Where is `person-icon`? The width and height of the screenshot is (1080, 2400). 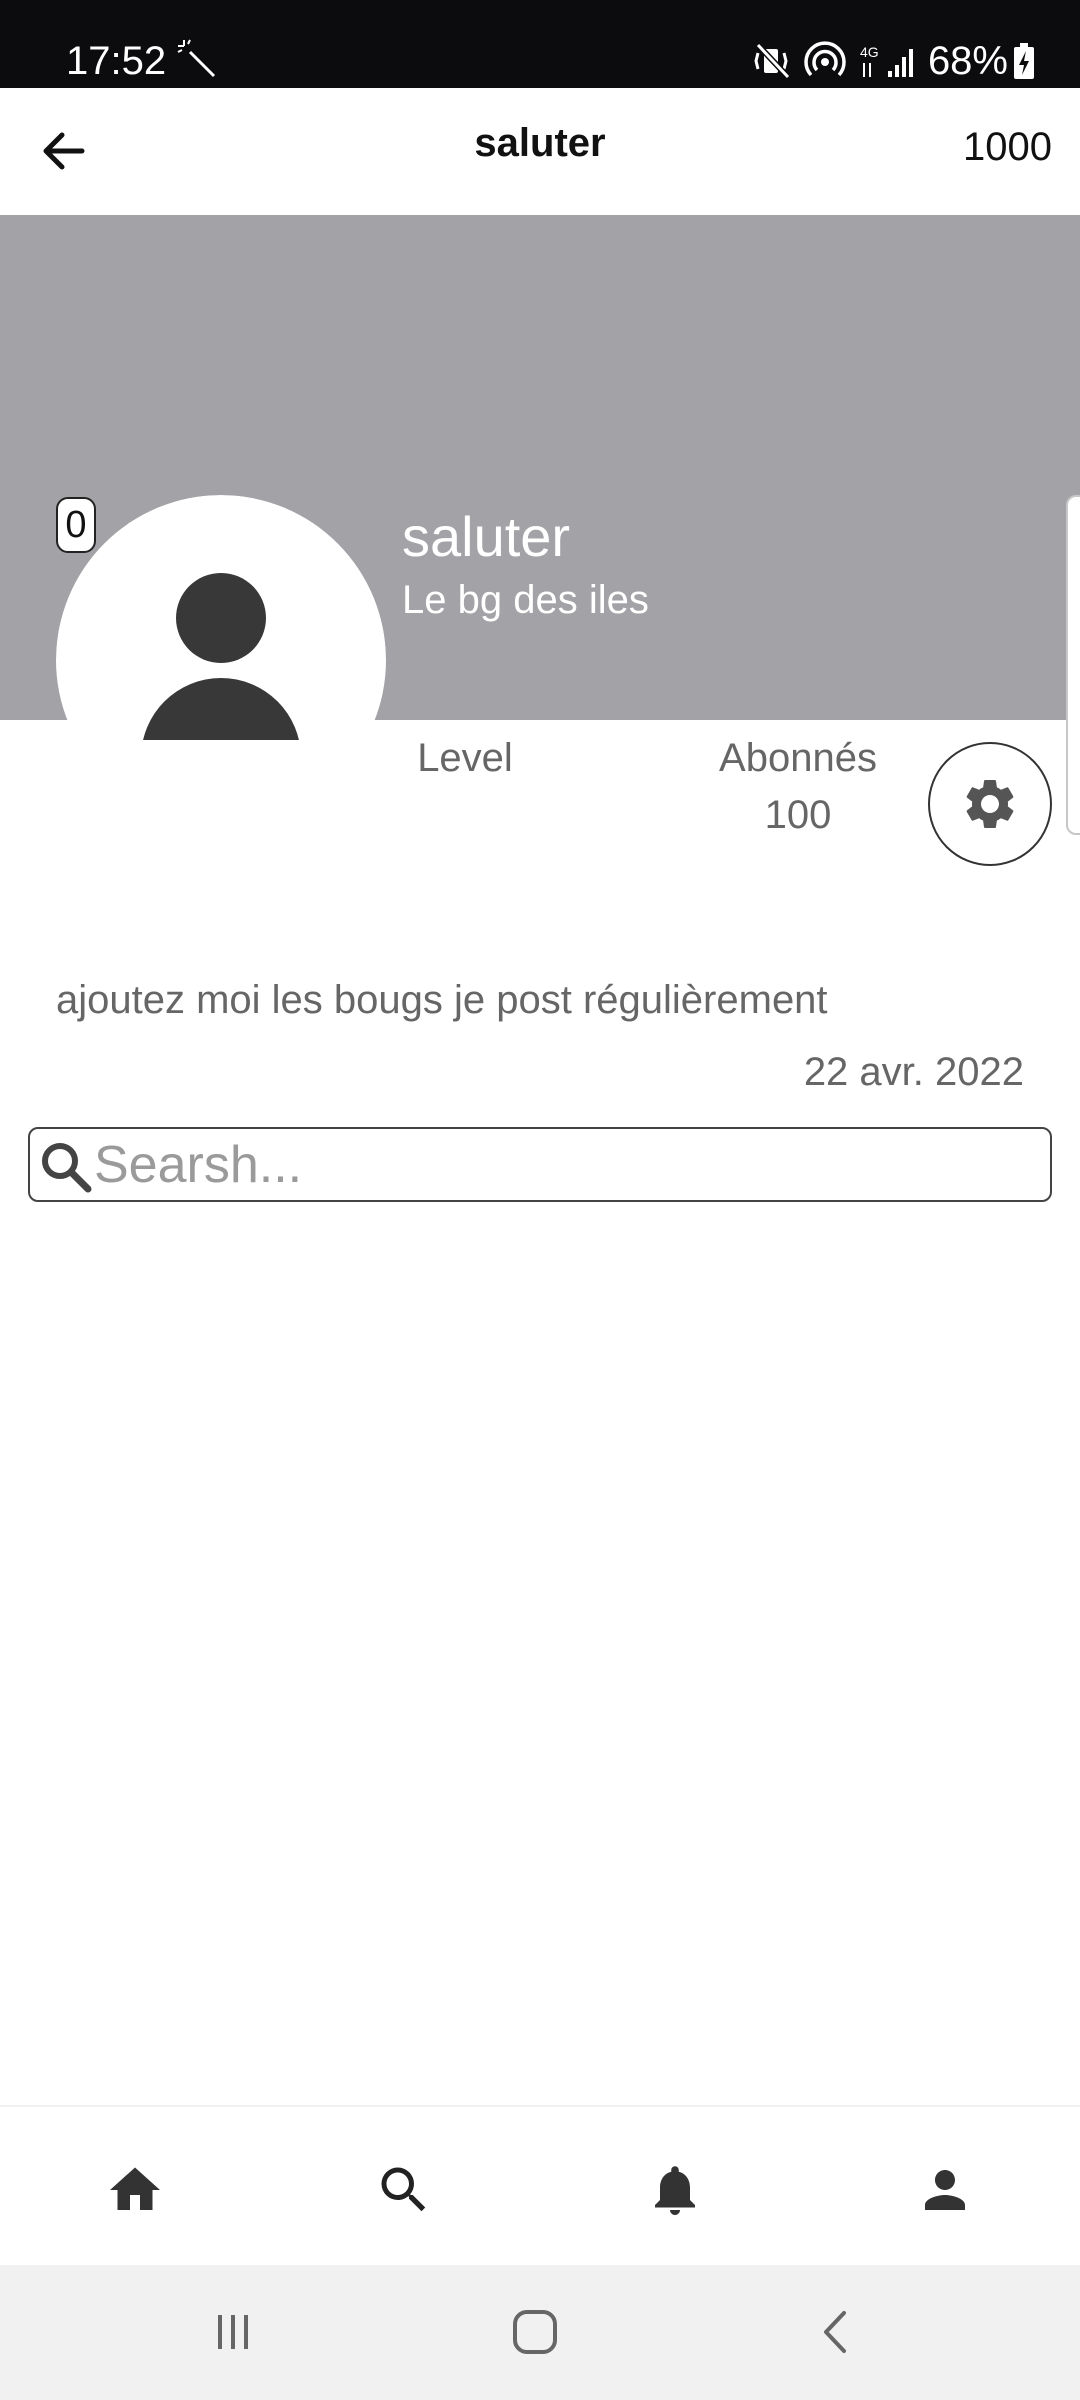 person-icon is located at coordinates (945, 2190).